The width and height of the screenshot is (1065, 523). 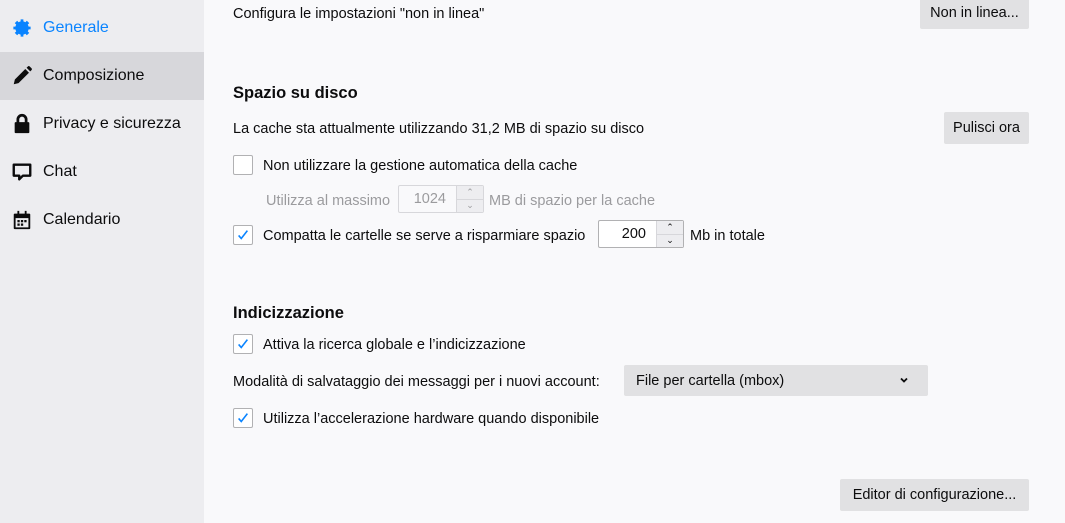 I want to click on hw-accel-checkbox, so click(x=243, y=418).